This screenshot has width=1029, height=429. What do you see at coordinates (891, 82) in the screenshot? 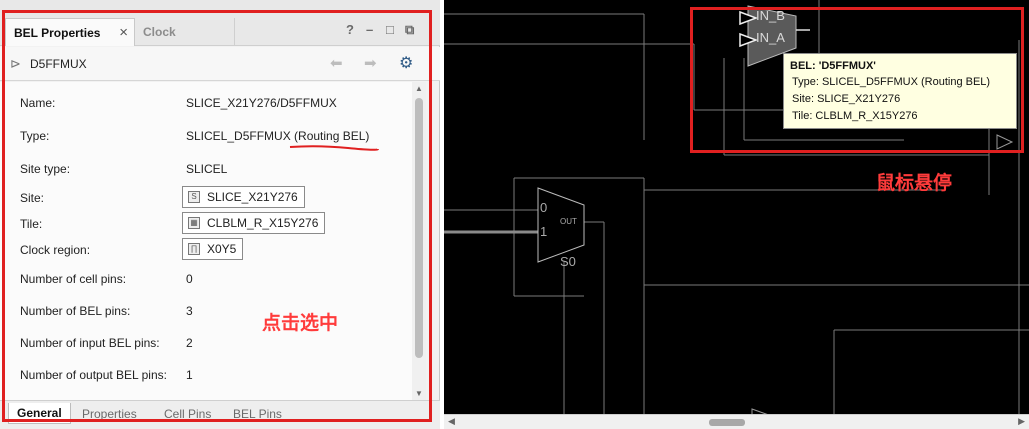
I see `tooltip-type: Type: SLICEL_D5FFMUX (Routing BEL)` at bounding box center [891, 82].